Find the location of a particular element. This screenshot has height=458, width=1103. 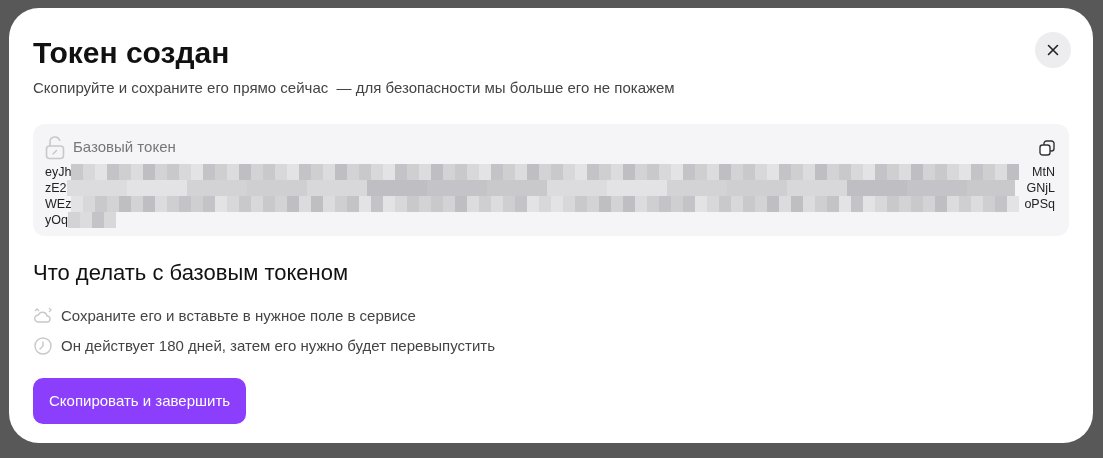

dialog-title: Токен создан is located at coordinates (131, 52).